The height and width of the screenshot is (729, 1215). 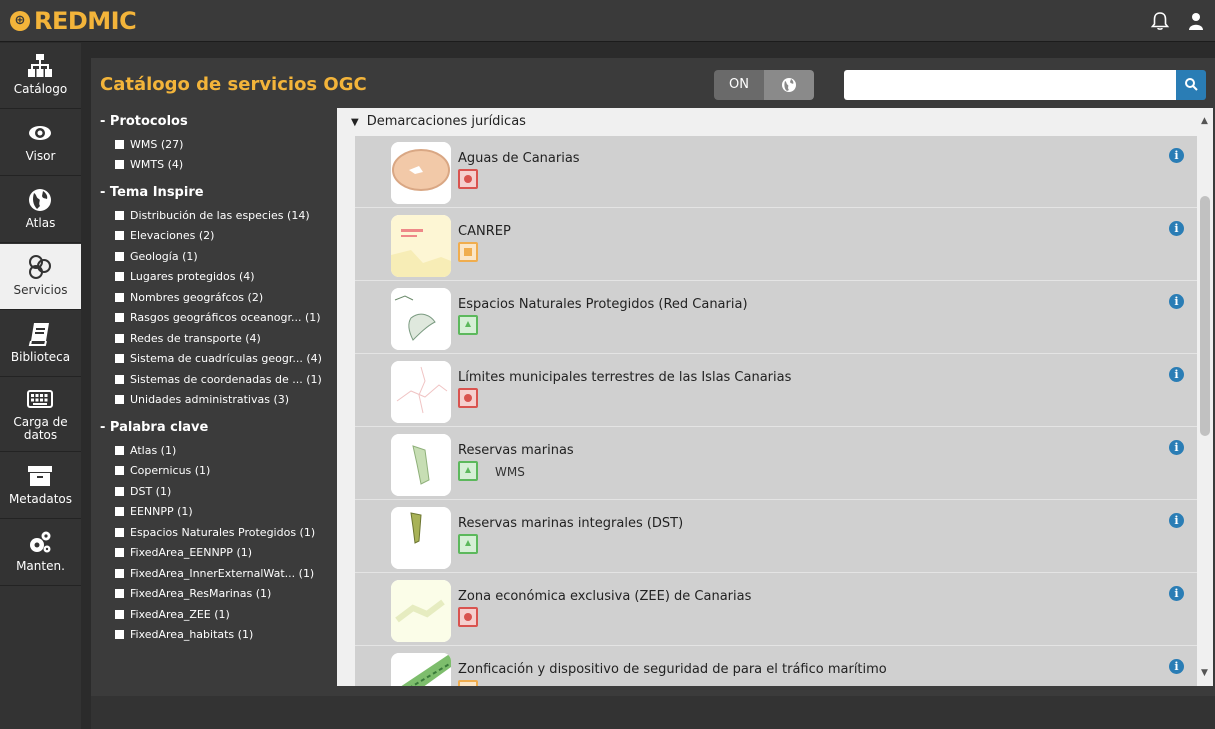 I want to click on filter-item: Lugares protegidos (4), so click(x=219, y=277).